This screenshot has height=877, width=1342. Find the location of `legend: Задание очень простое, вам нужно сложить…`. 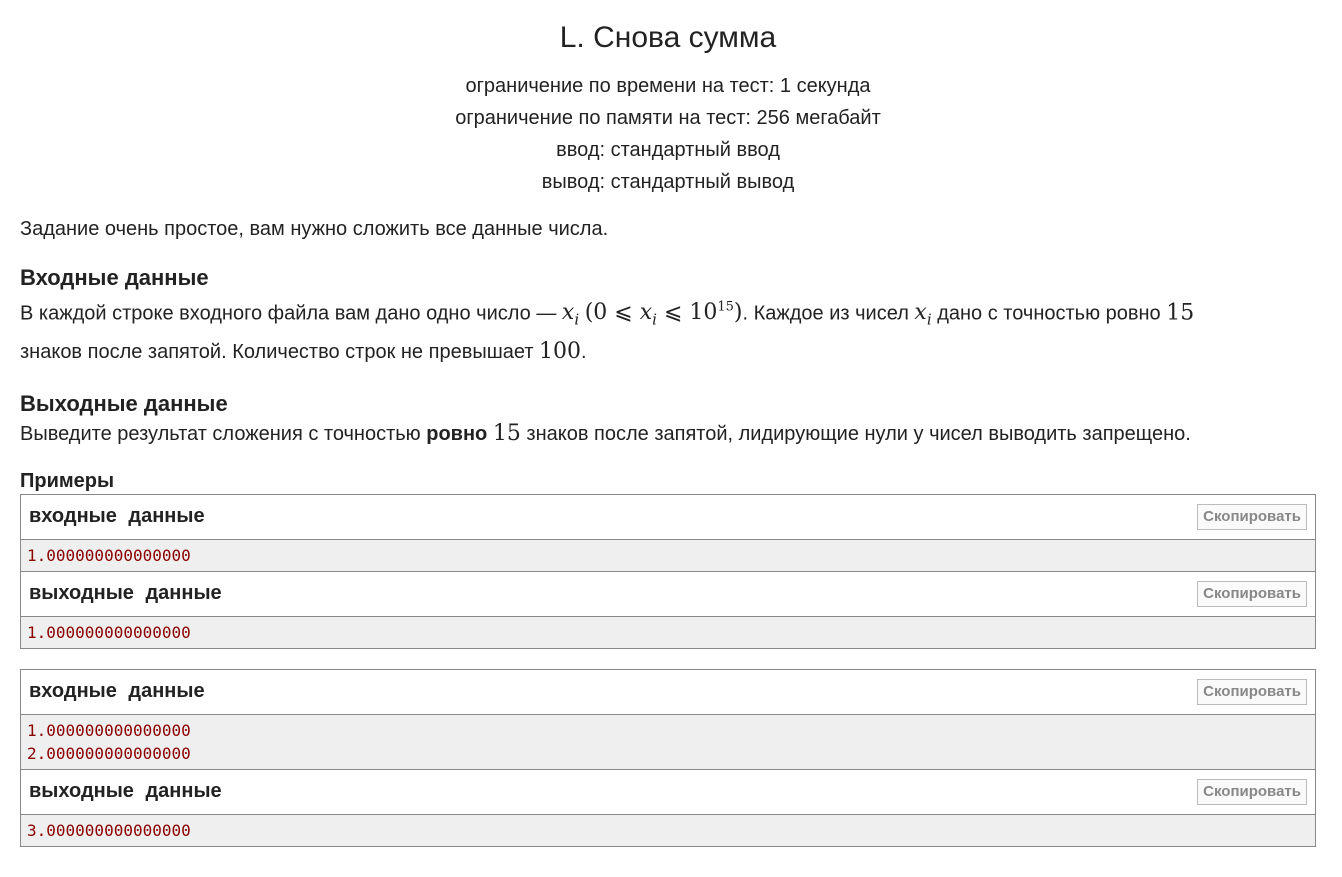

legend: Задание очень простое, вам нужно сложить… is located at coordinates (314, 229).